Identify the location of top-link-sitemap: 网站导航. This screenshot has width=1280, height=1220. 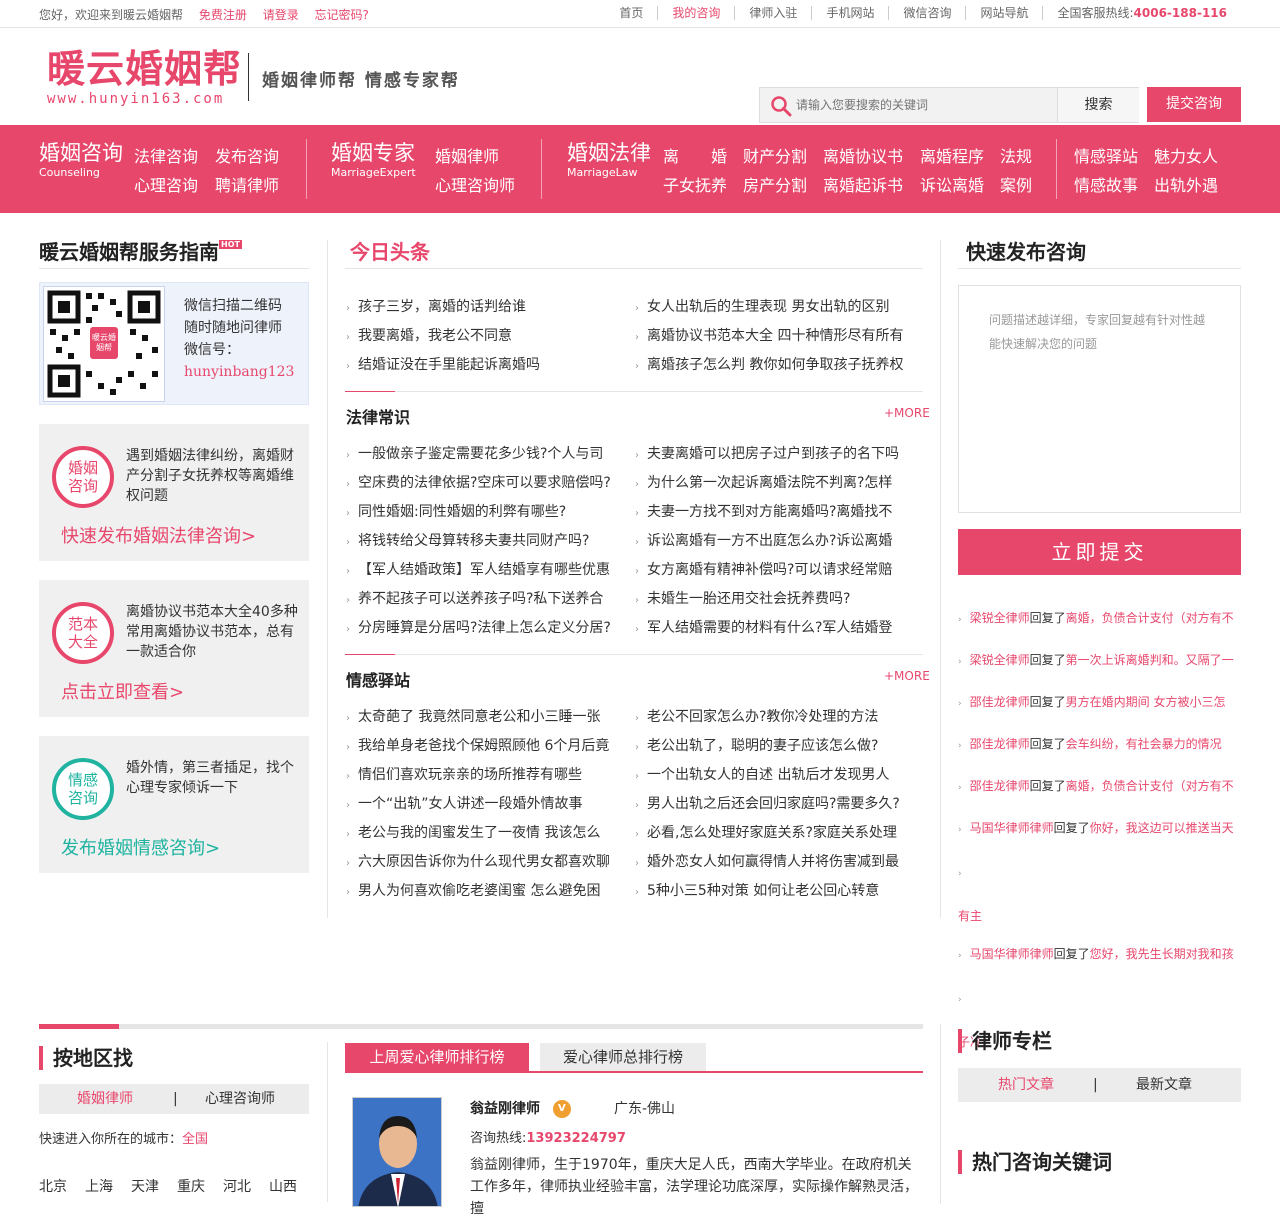
(1003, 13).